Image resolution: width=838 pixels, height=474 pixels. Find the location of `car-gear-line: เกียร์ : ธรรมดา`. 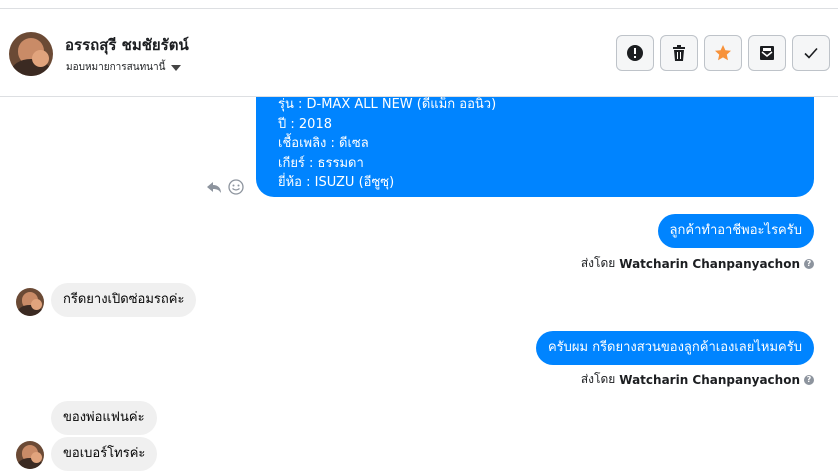

car-gear-line: เกียร์ : ธรรมดา is located at coordinates (321, 163).